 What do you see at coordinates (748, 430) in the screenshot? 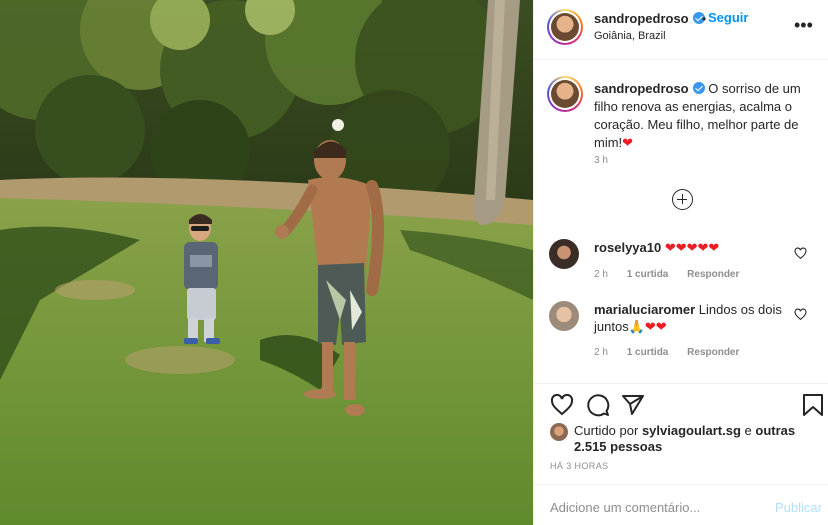
I see `likes-and: e` at bounding box center [748, 430].